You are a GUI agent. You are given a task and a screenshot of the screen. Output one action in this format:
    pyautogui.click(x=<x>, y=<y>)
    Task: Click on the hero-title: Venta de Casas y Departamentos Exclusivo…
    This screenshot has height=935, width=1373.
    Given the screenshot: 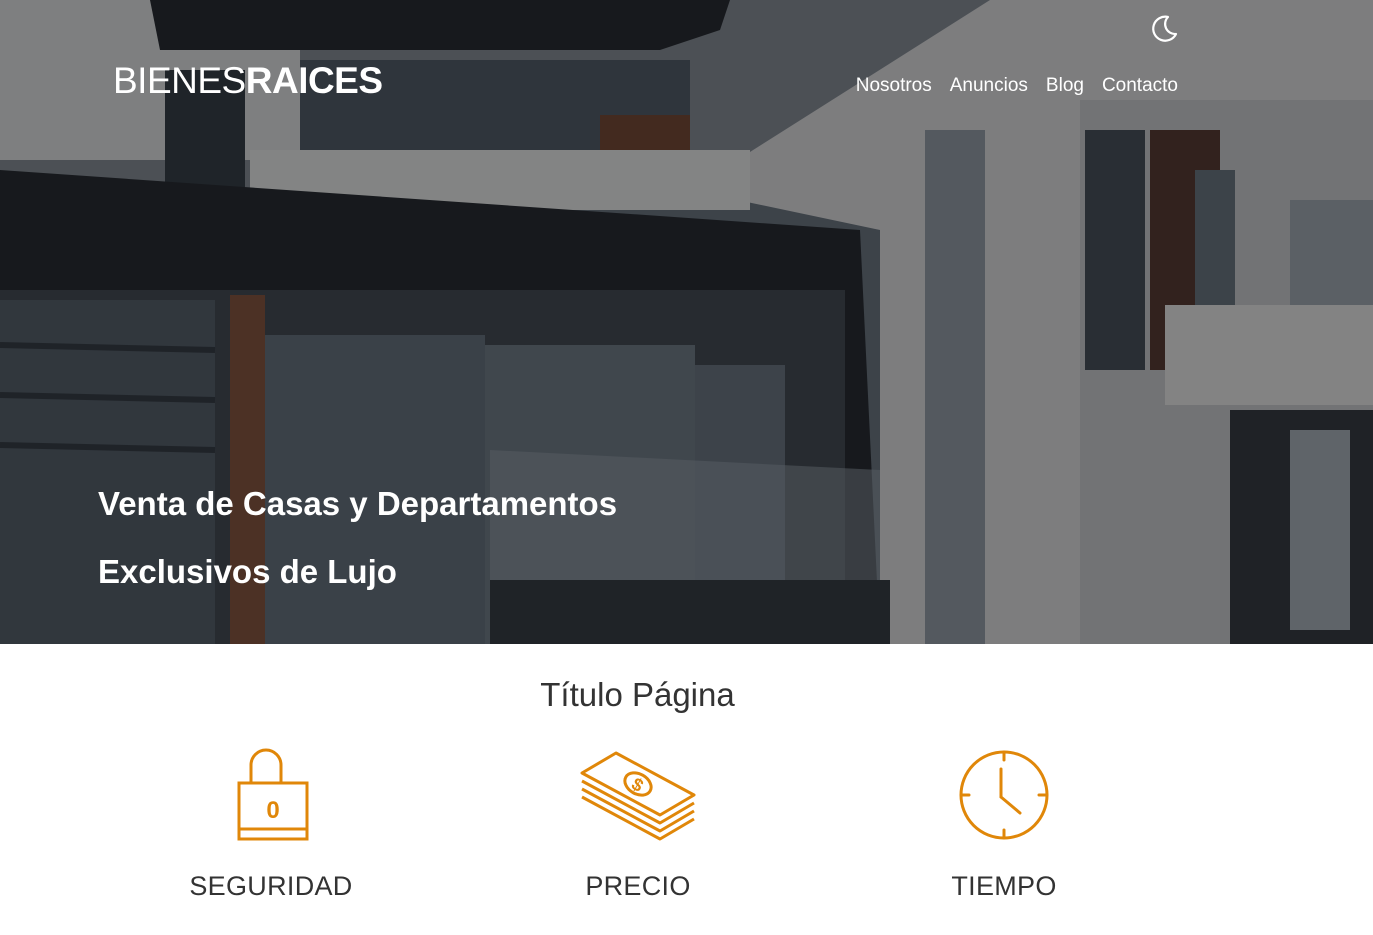 What is the action you would take?
    pyautogui.click(x=358, y=537)
    